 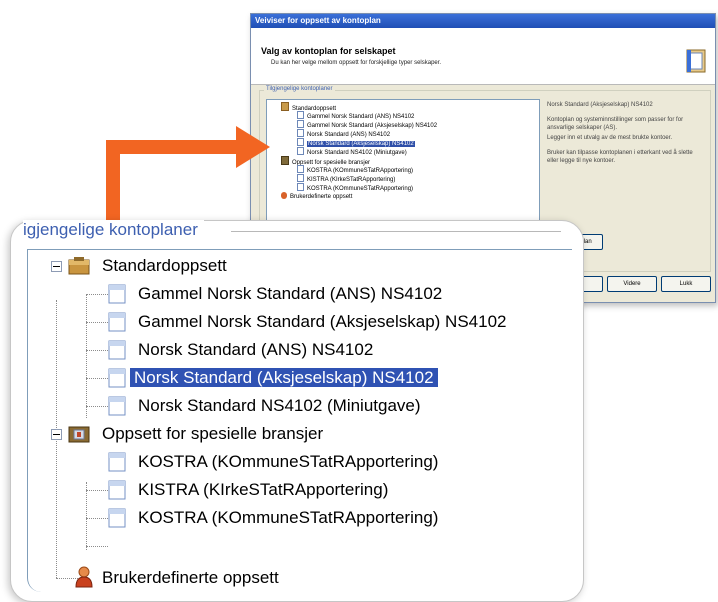 What do you see at coordinates (279, 406) in the screenshot?
I see `tree-item: Norsk Standard NS4102 (Miniutgave)` at bounding box center [279, 406].